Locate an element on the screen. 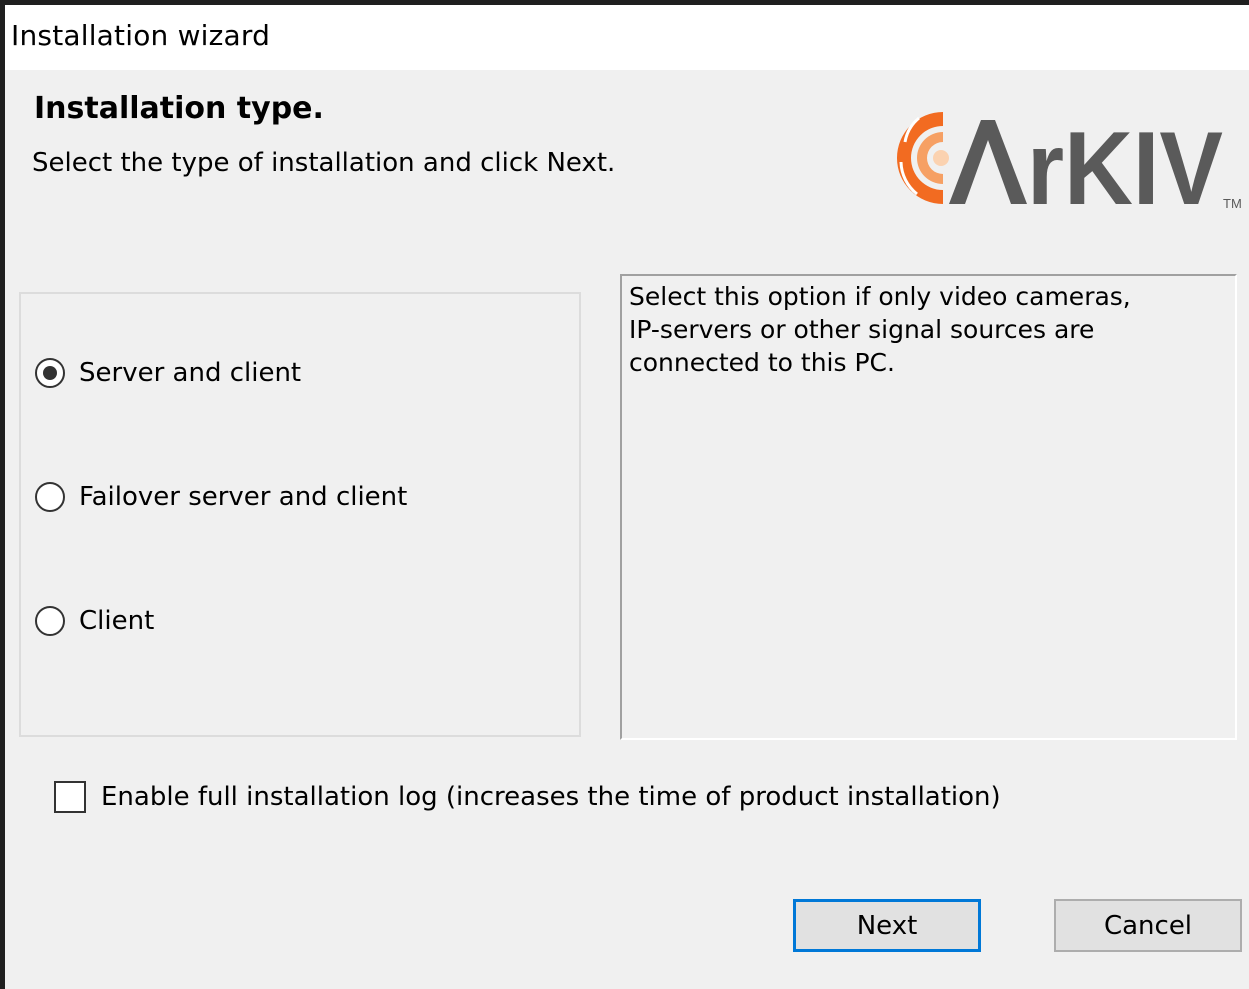  arkiv-logo: rKIV TM is located at coordinates (1069, 164).